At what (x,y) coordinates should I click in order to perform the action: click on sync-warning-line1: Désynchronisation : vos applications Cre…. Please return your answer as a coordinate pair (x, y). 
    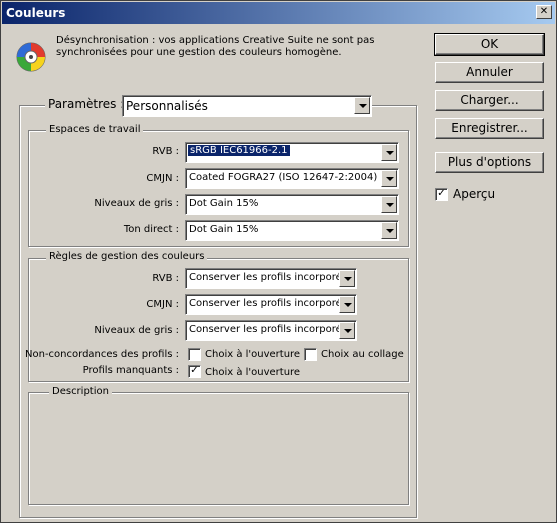
    Looking at the image, I should click on (215, 40).